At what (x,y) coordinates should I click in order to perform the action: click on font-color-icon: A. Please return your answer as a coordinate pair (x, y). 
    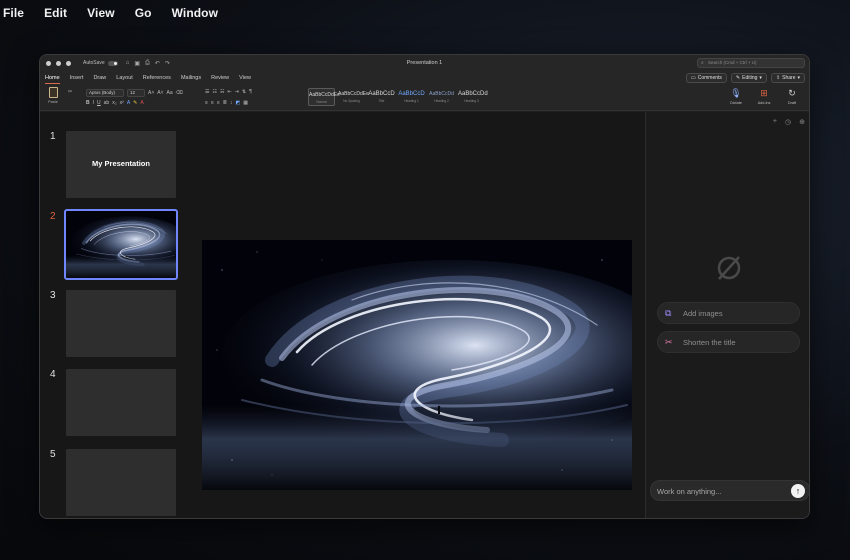
    Looking at the image, I should click on (141, 103).